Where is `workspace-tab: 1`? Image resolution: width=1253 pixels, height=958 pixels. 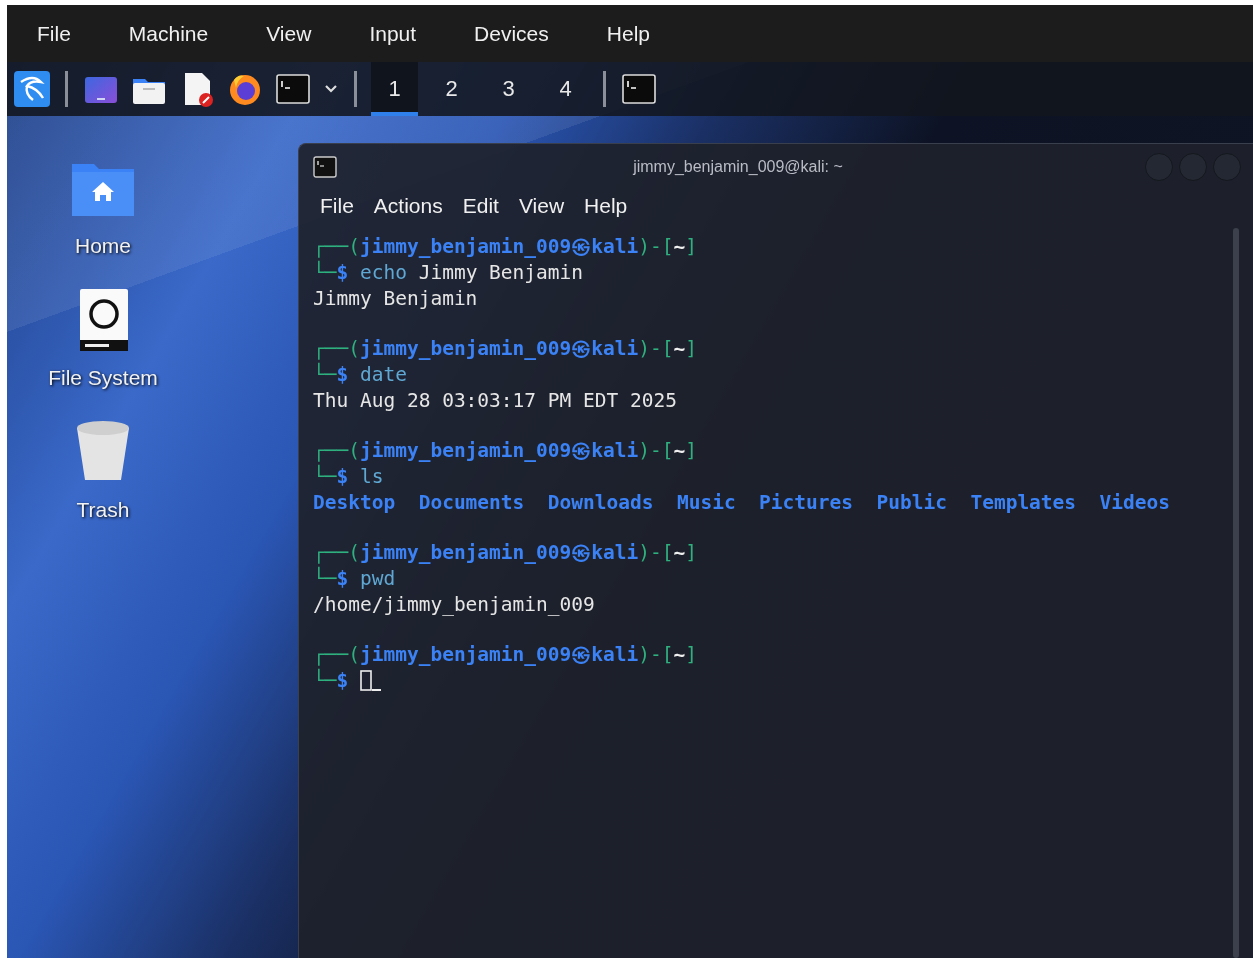 workspace-tab: 1 is located at coordinates (394, 89).